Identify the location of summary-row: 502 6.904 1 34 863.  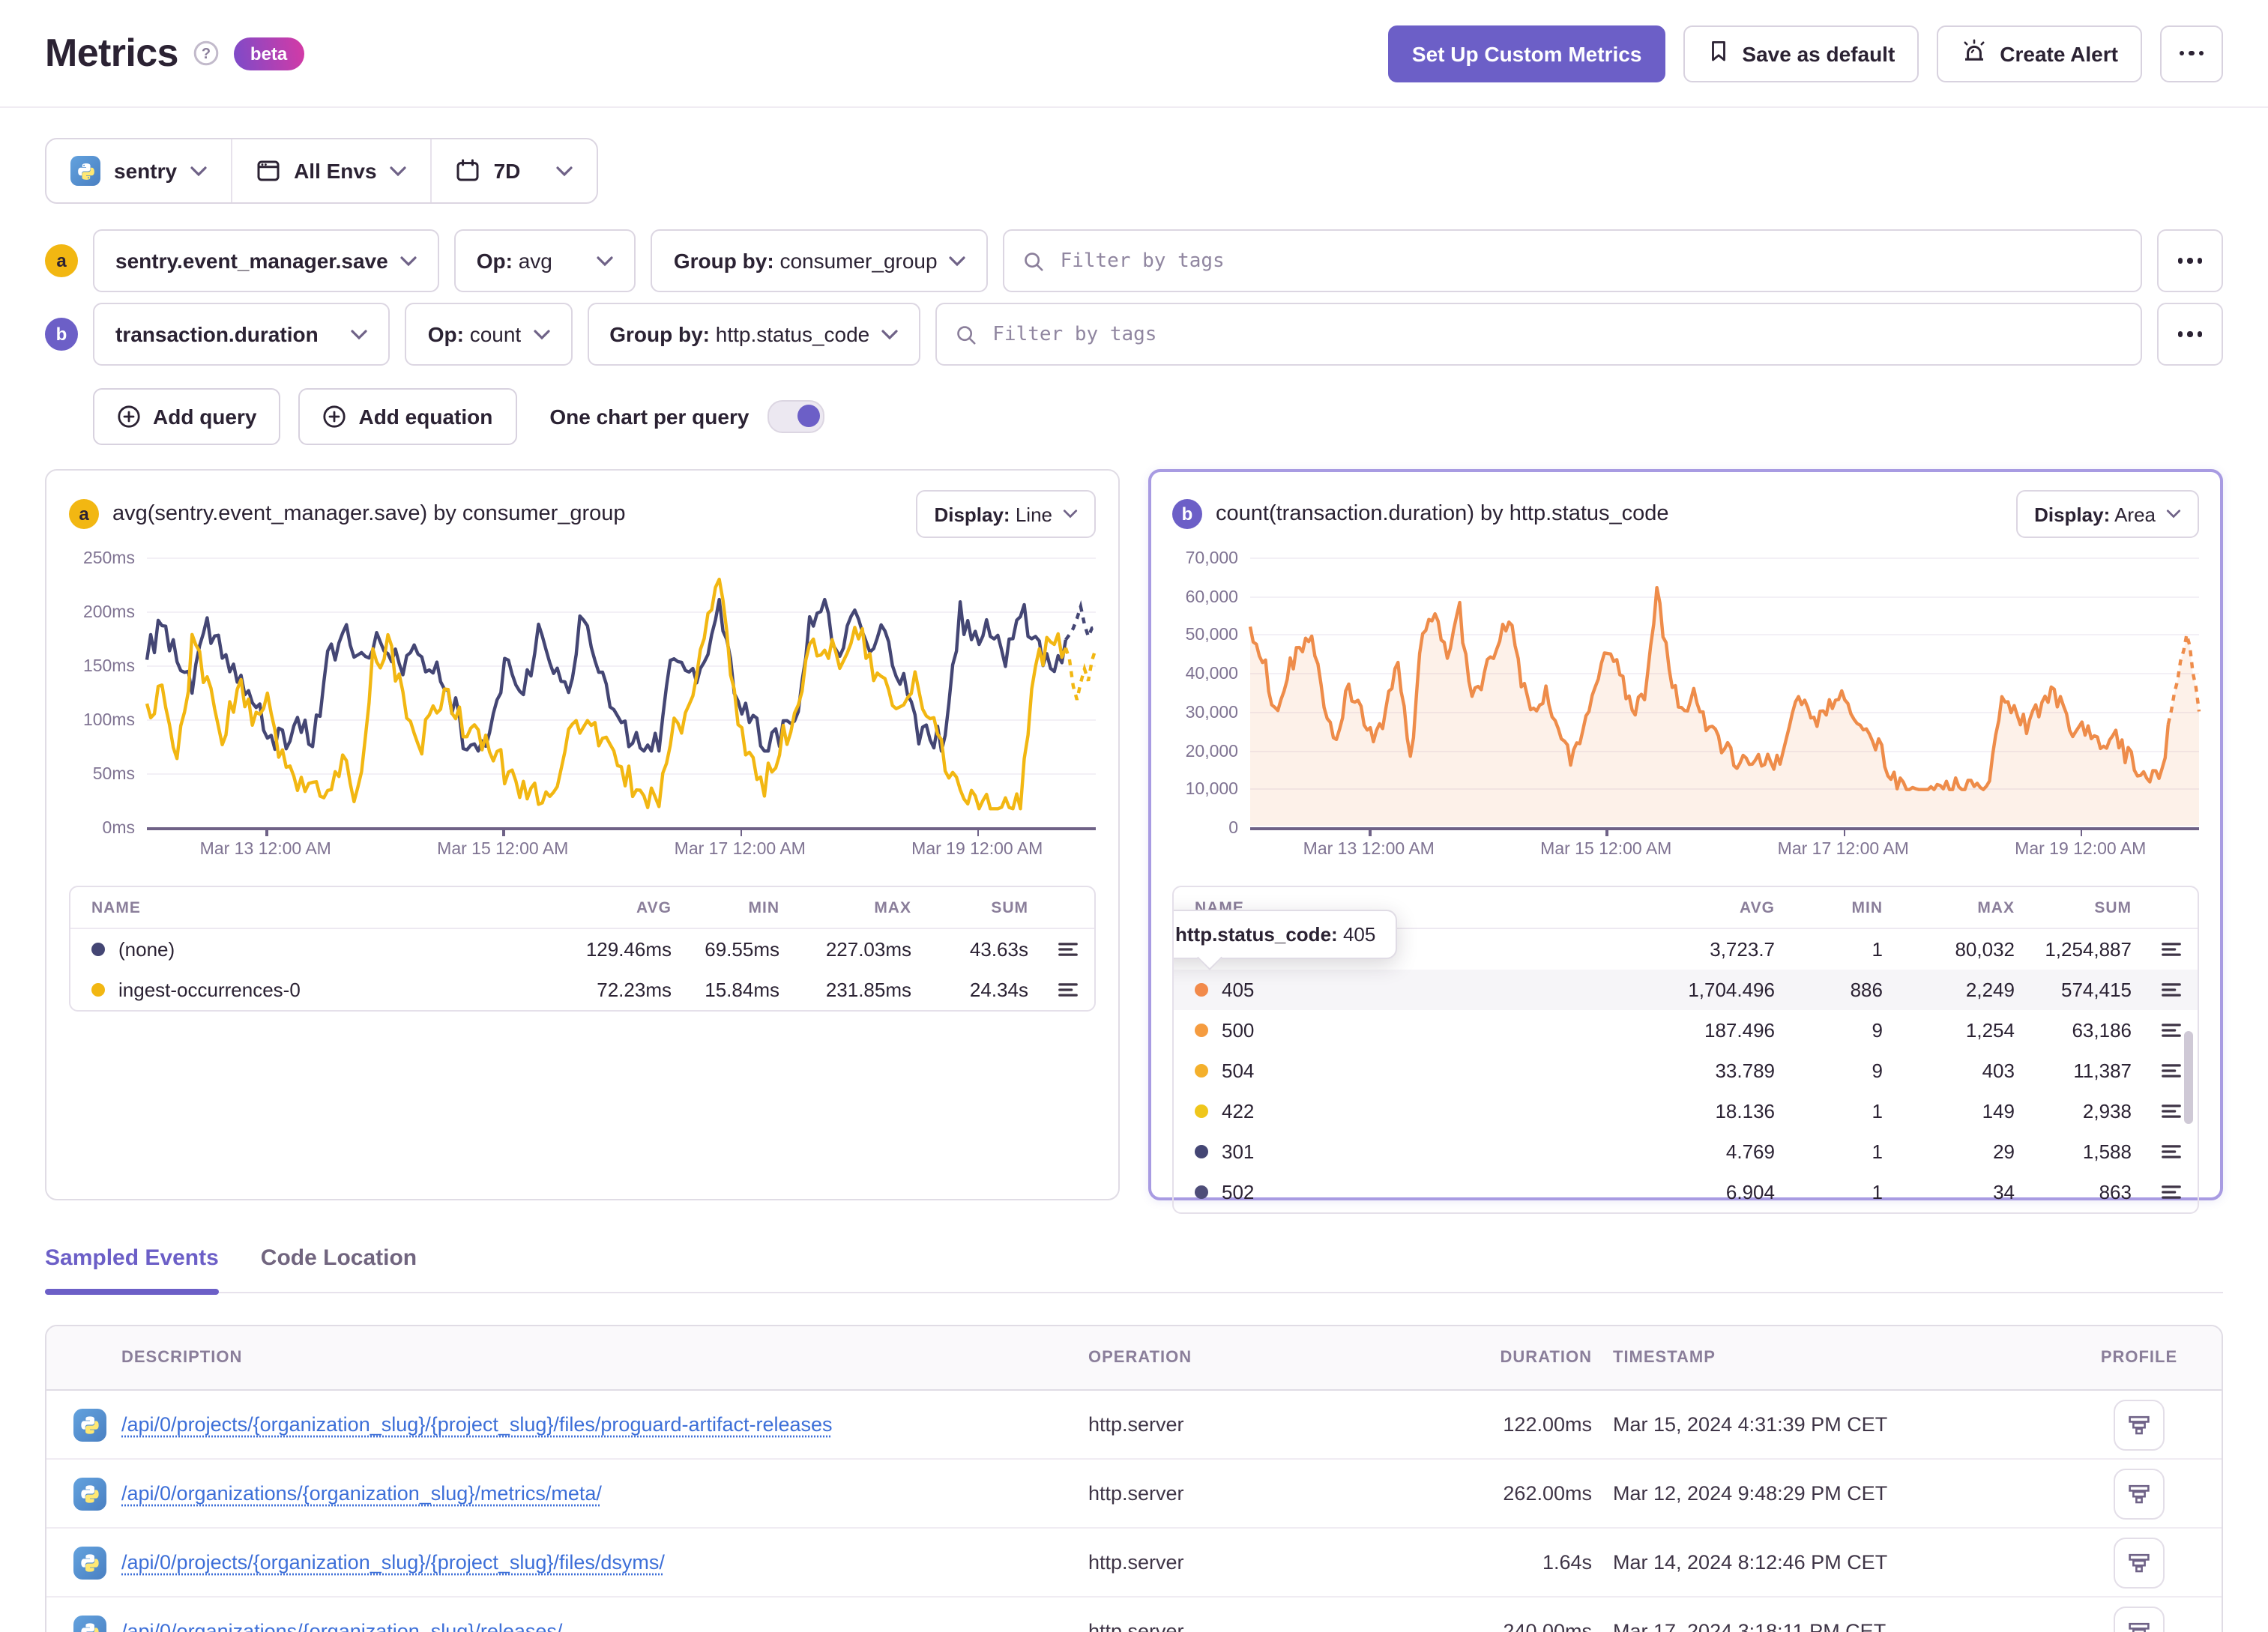
(1686, 1192).